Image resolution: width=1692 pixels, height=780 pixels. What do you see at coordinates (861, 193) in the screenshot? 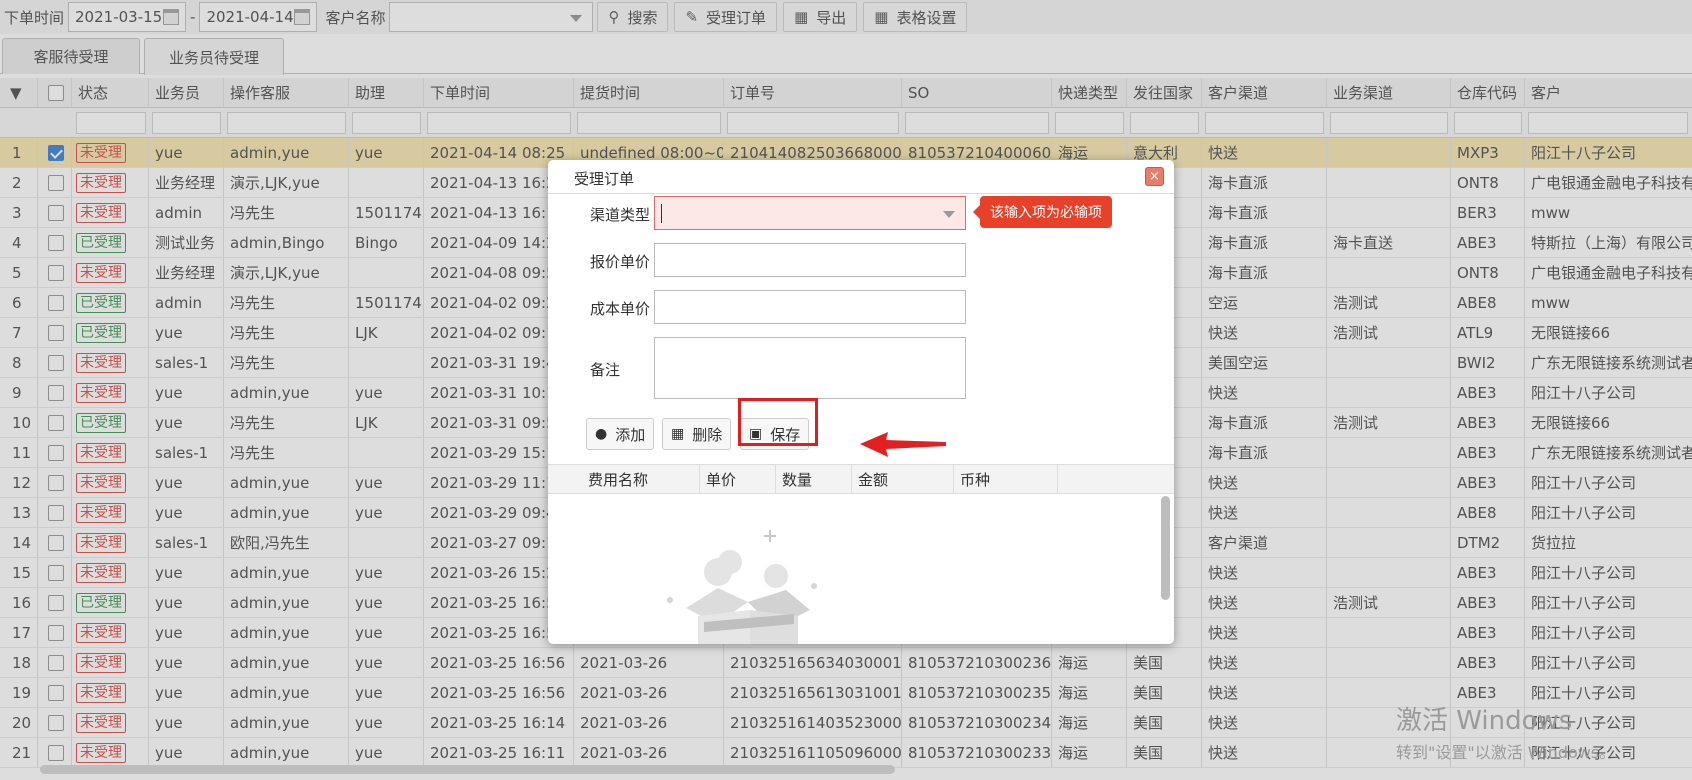
I see `dialog-divider` at bounding box center [861, 193].